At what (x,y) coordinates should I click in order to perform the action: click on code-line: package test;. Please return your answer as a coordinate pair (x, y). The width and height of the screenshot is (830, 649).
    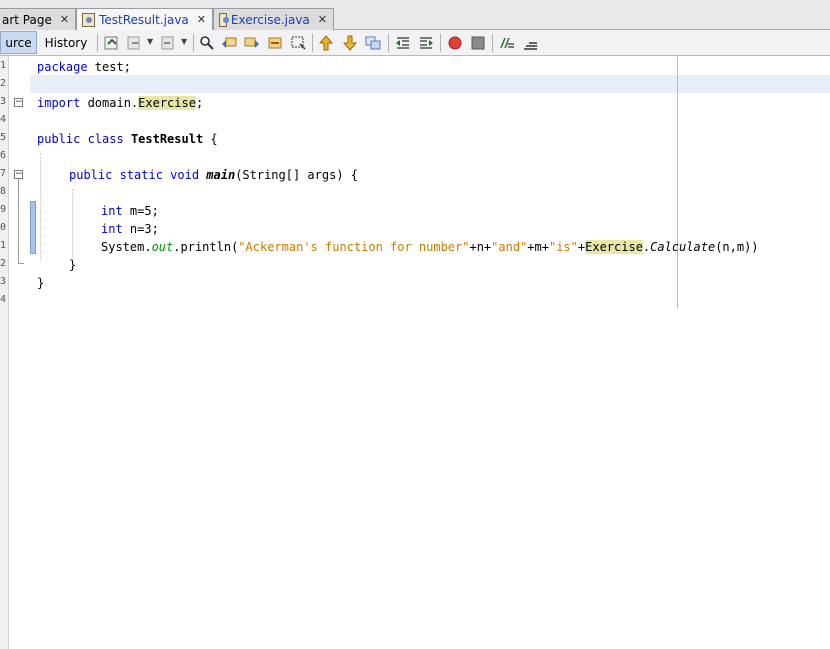
    Looking at the image, I should click on (84, 67).